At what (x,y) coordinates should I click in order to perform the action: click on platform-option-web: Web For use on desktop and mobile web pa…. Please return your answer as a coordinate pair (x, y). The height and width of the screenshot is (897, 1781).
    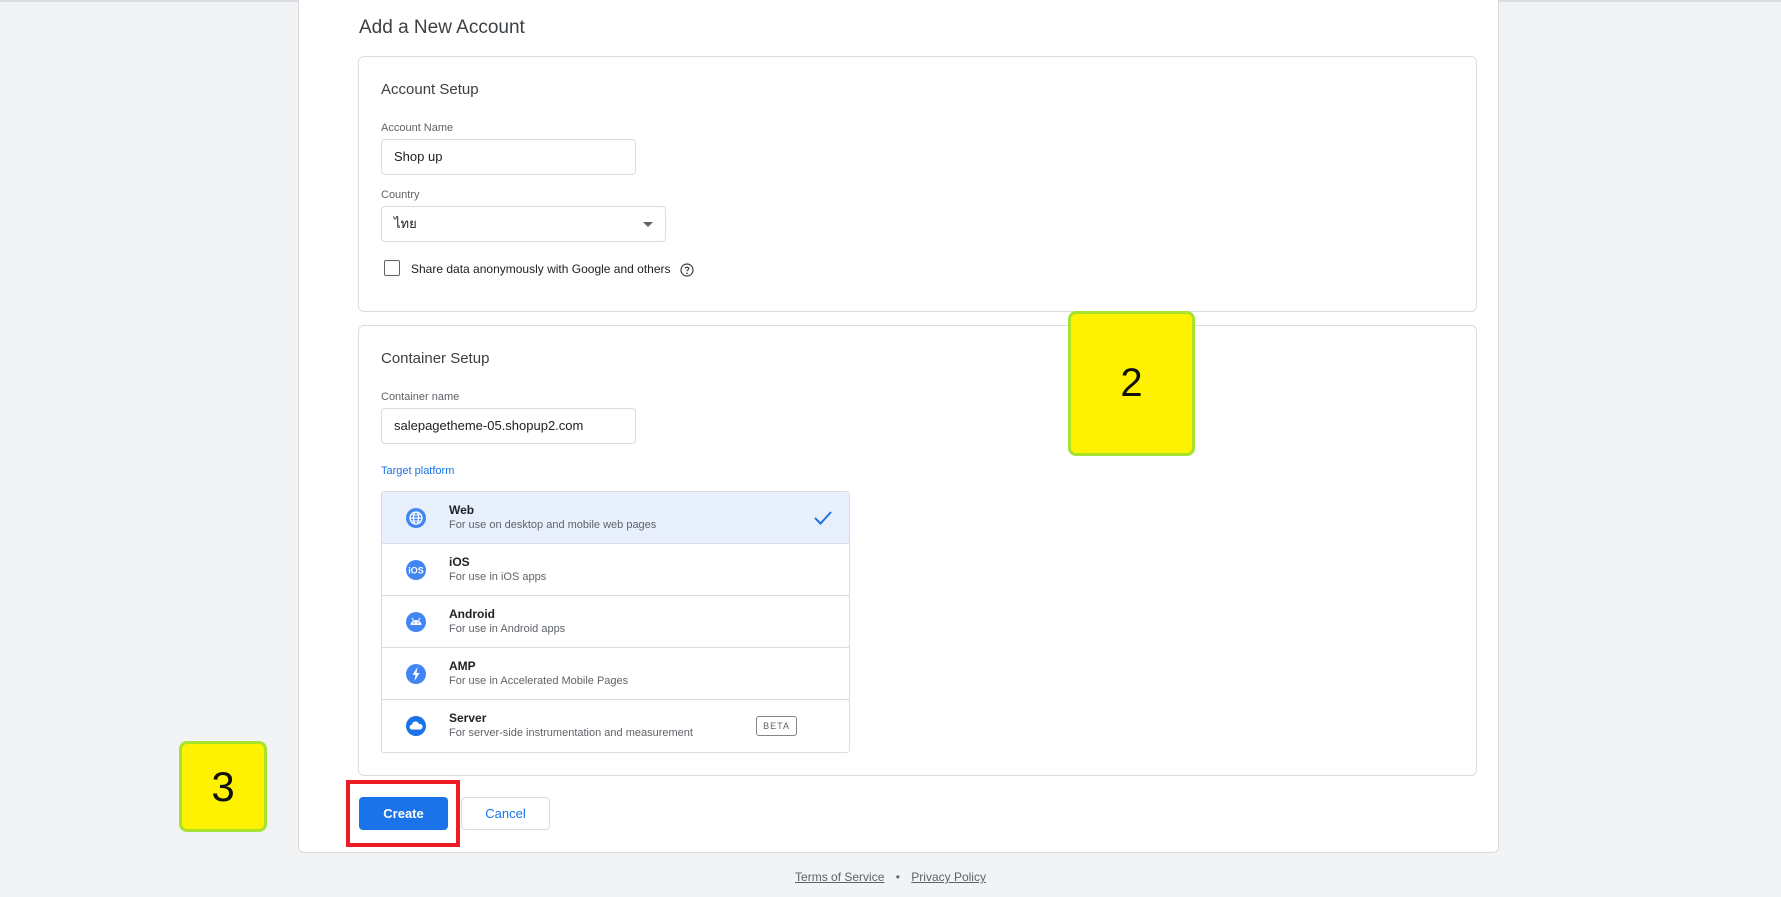
    Looking at the image, I should click on (615, 518).